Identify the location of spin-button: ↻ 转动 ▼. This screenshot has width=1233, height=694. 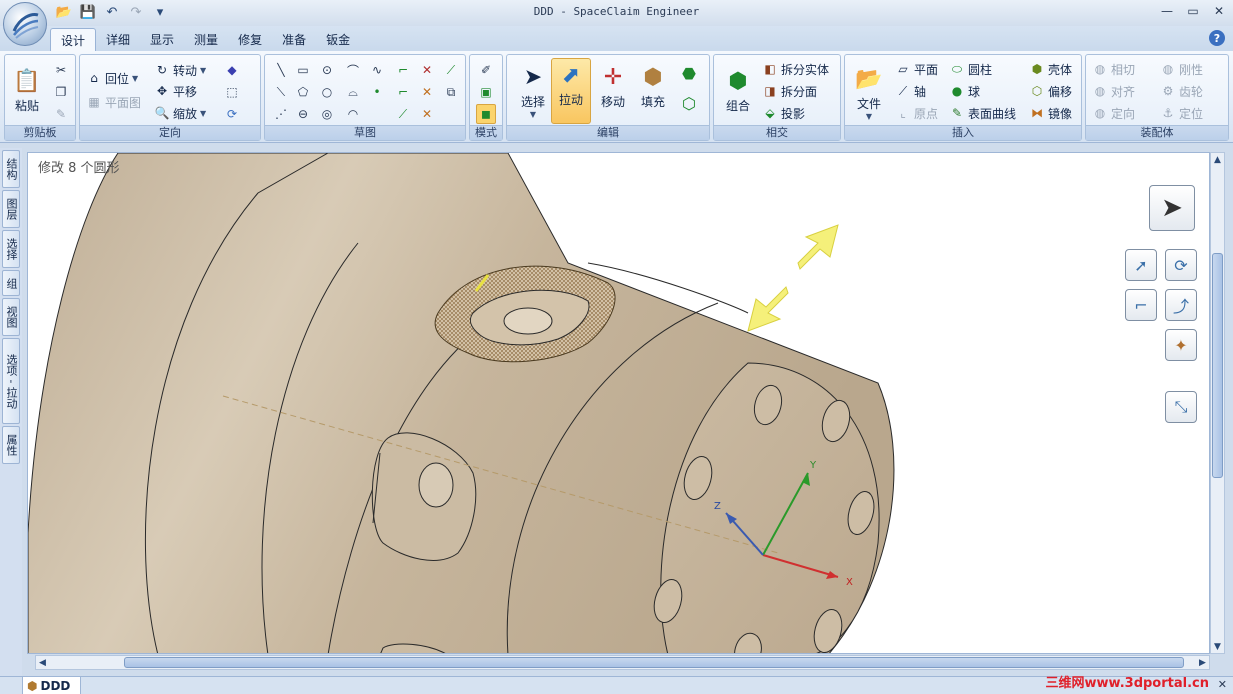
(180, 70).